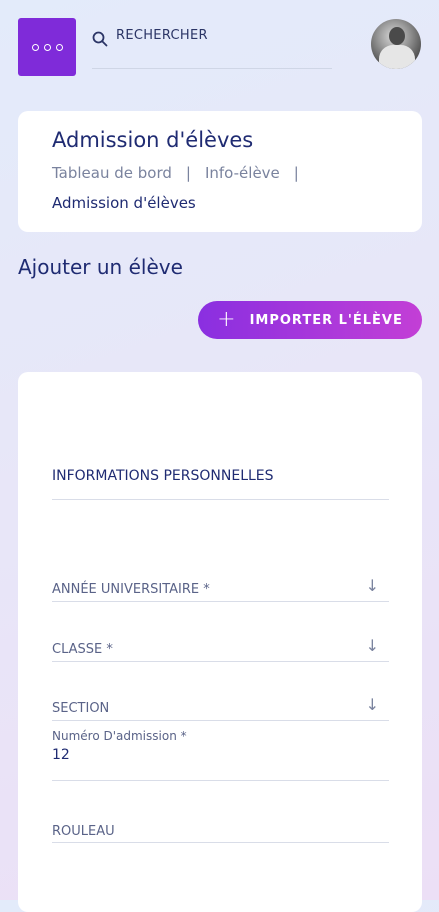 The image size is (439, 912). What do you see at coordinates (175, 173) in the screenshot?
I see `breadcrumb: Tableau de bord | Info-élève |` at bounding box center [175, 173].